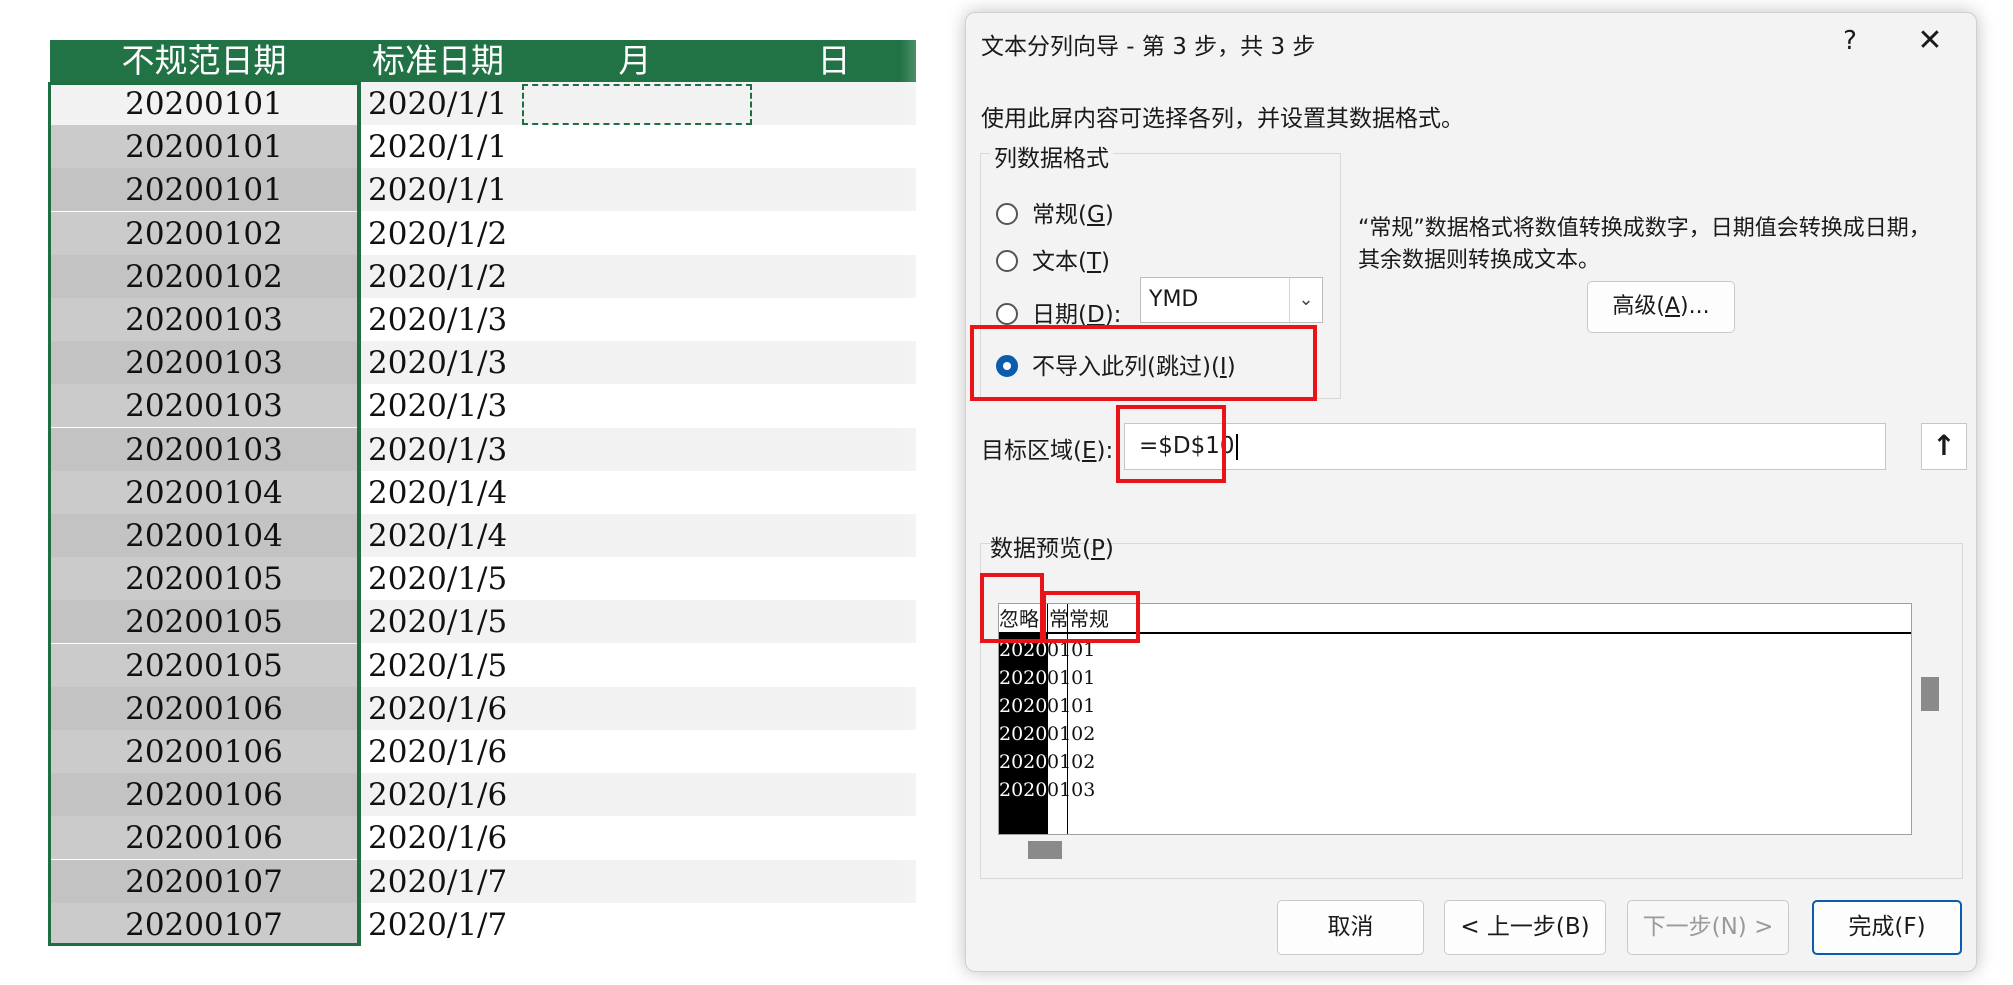 Image resolution: width=2013 pixels, height=985 pixels. Describe the element at coordinates (1944, 446) in the screenshot. I see `collapse-dialog-button: ↑` at that location.